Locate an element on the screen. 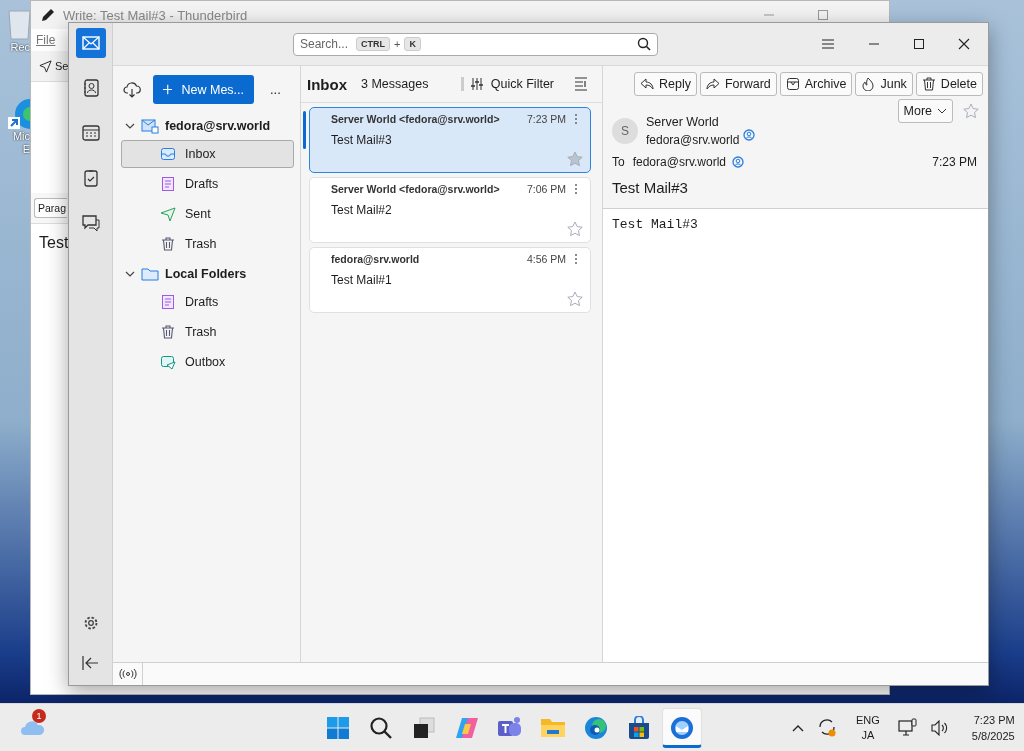 The height and width of the screenshot is (751, 1024). message-sender: fedora@srv.world is located at coordinates (375, 259).